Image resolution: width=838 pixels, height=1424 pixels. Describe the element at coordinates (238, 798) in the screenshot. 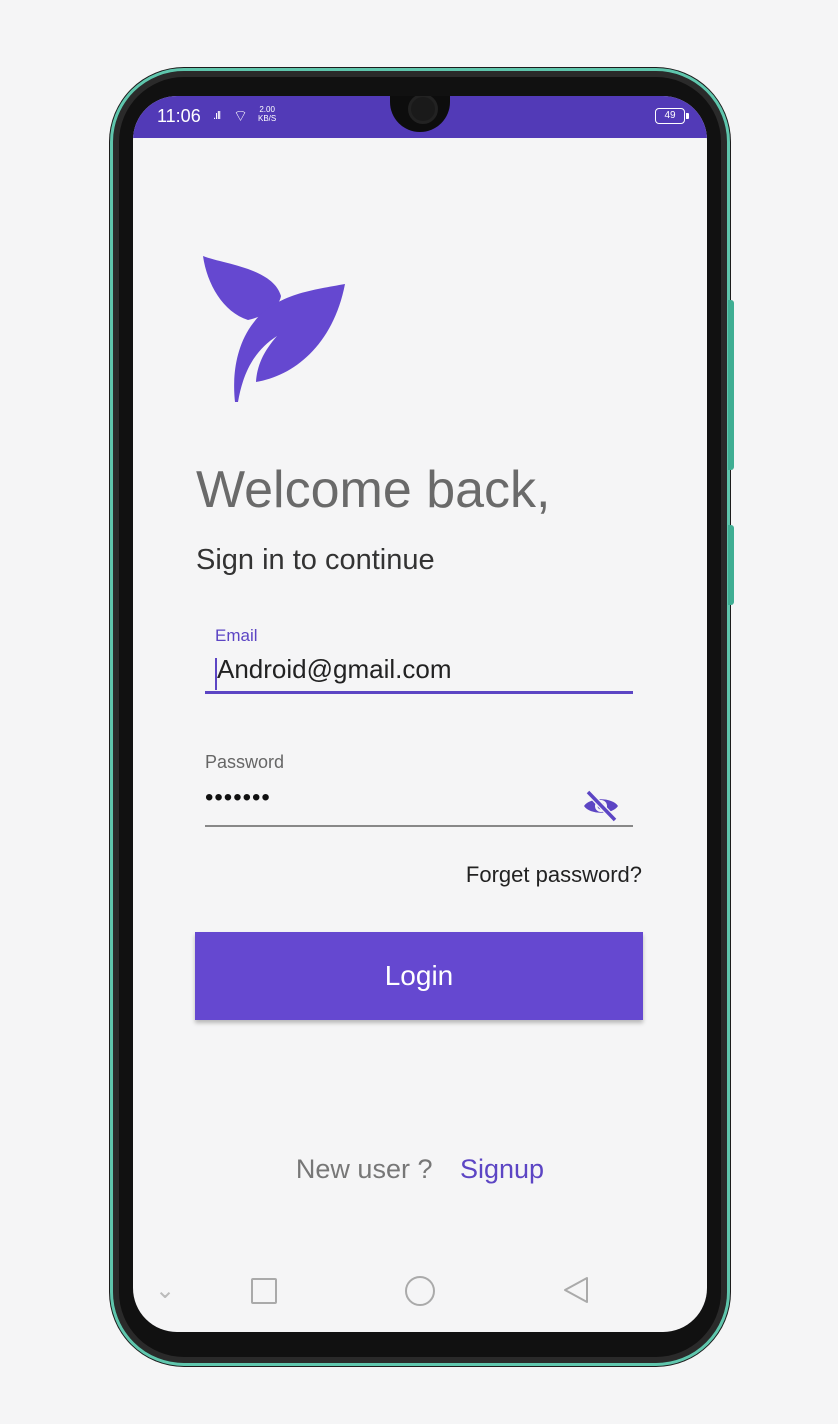

I see `password-field: •••••••` at that location.